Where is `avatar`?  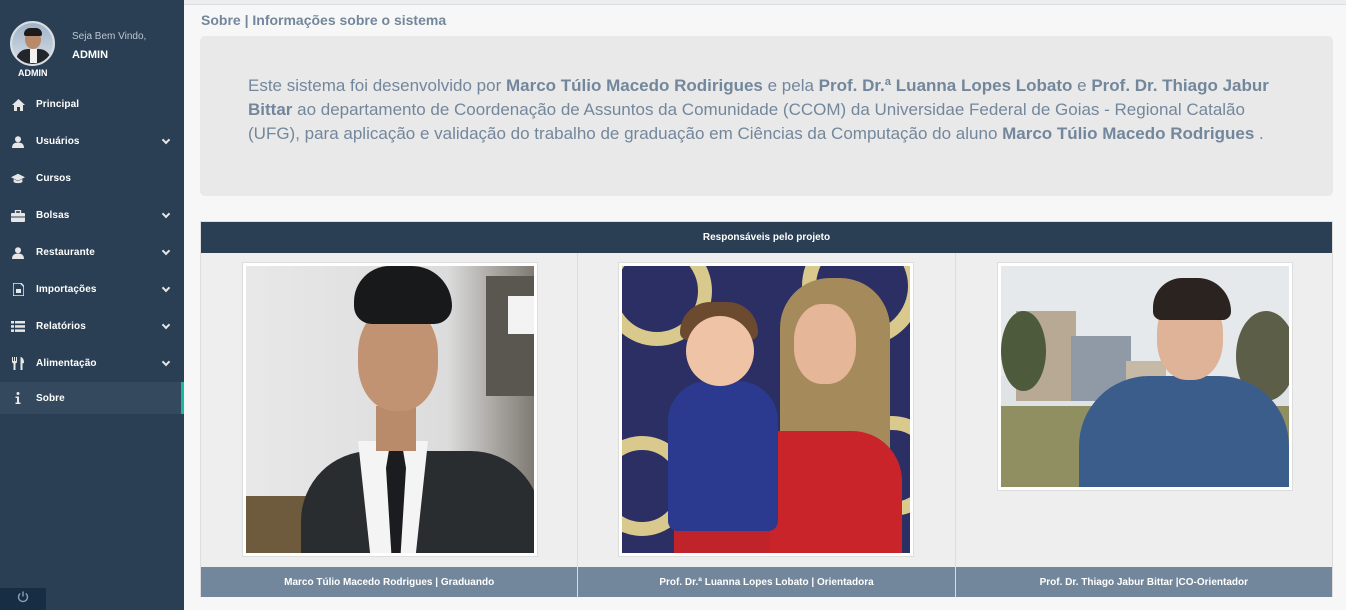
avatar is located at coordinates (32, 43).